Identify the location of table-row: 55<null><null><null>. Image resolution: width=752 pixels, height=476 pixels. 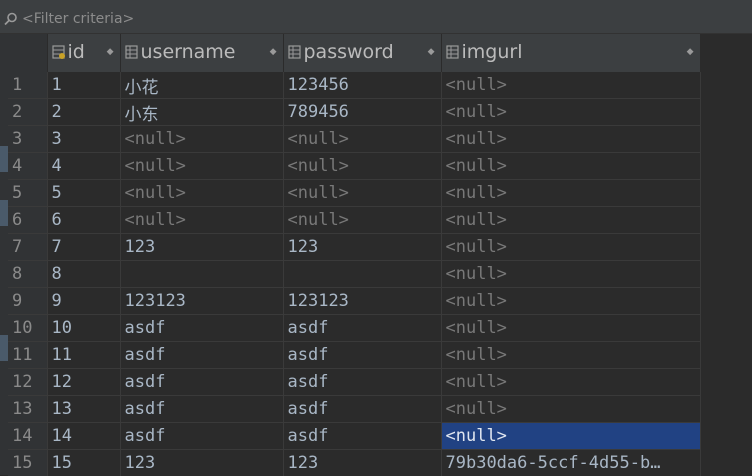
(354, 193).